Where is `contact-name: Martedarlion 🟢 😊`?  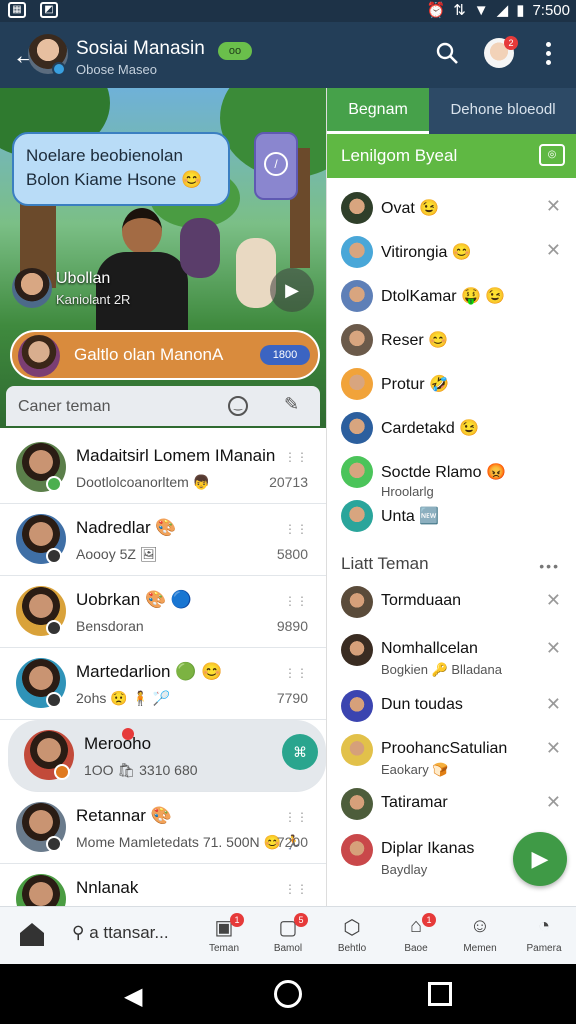
contact-name: Martedarlion 🟢 😊 is located at coordinates (149, 671).